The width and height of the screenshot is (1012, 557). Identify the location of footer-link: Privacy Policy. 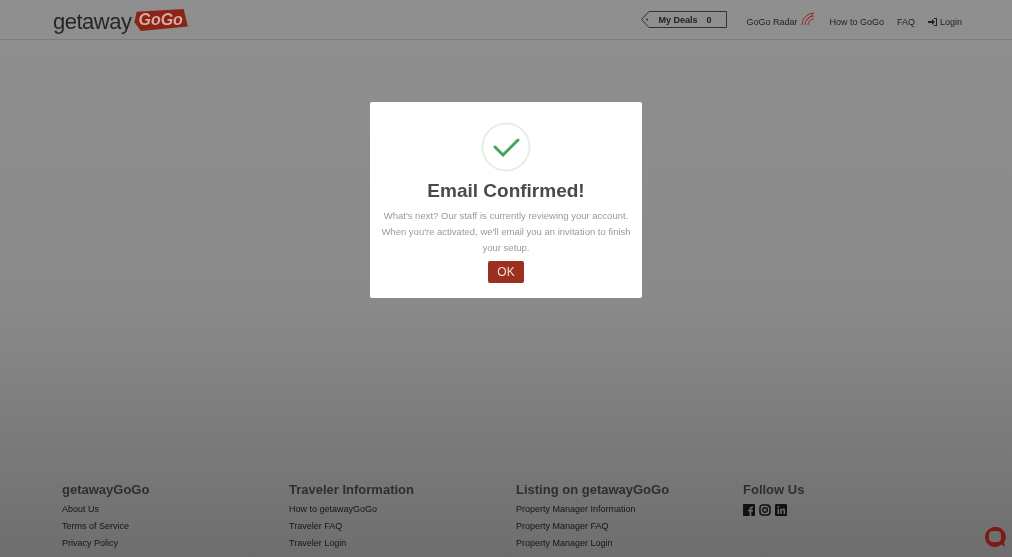
(90, 543).